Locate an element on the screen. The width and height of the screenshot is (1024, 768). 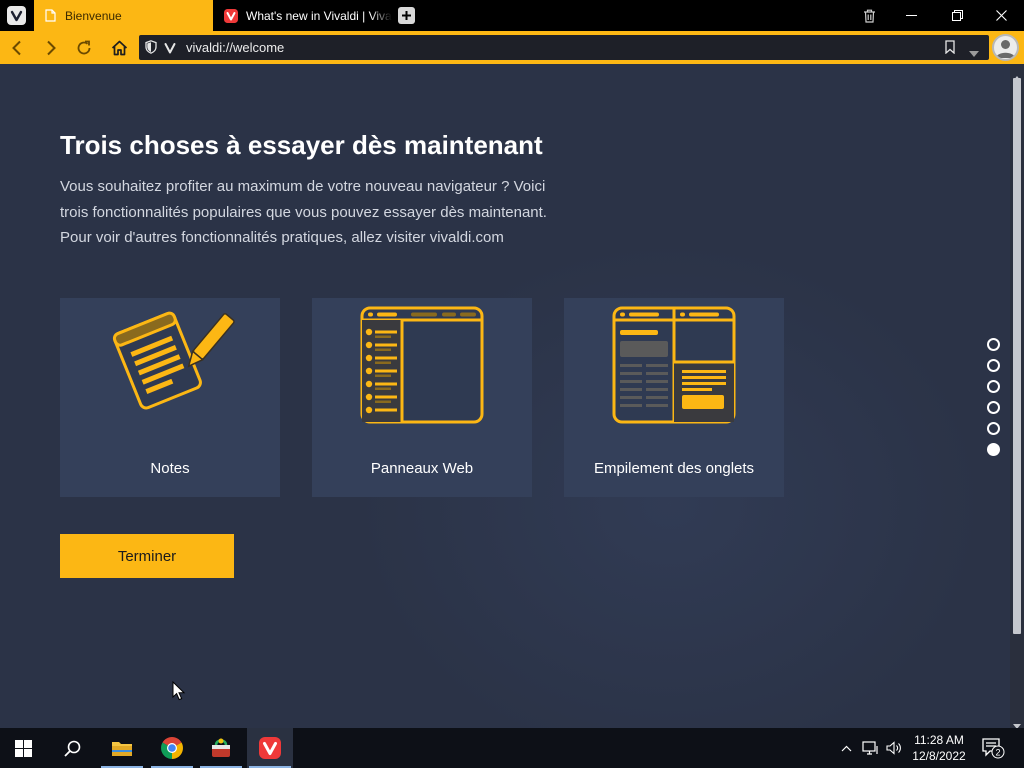
vivaldi-logo-icon is located at coordinates (16, 15).